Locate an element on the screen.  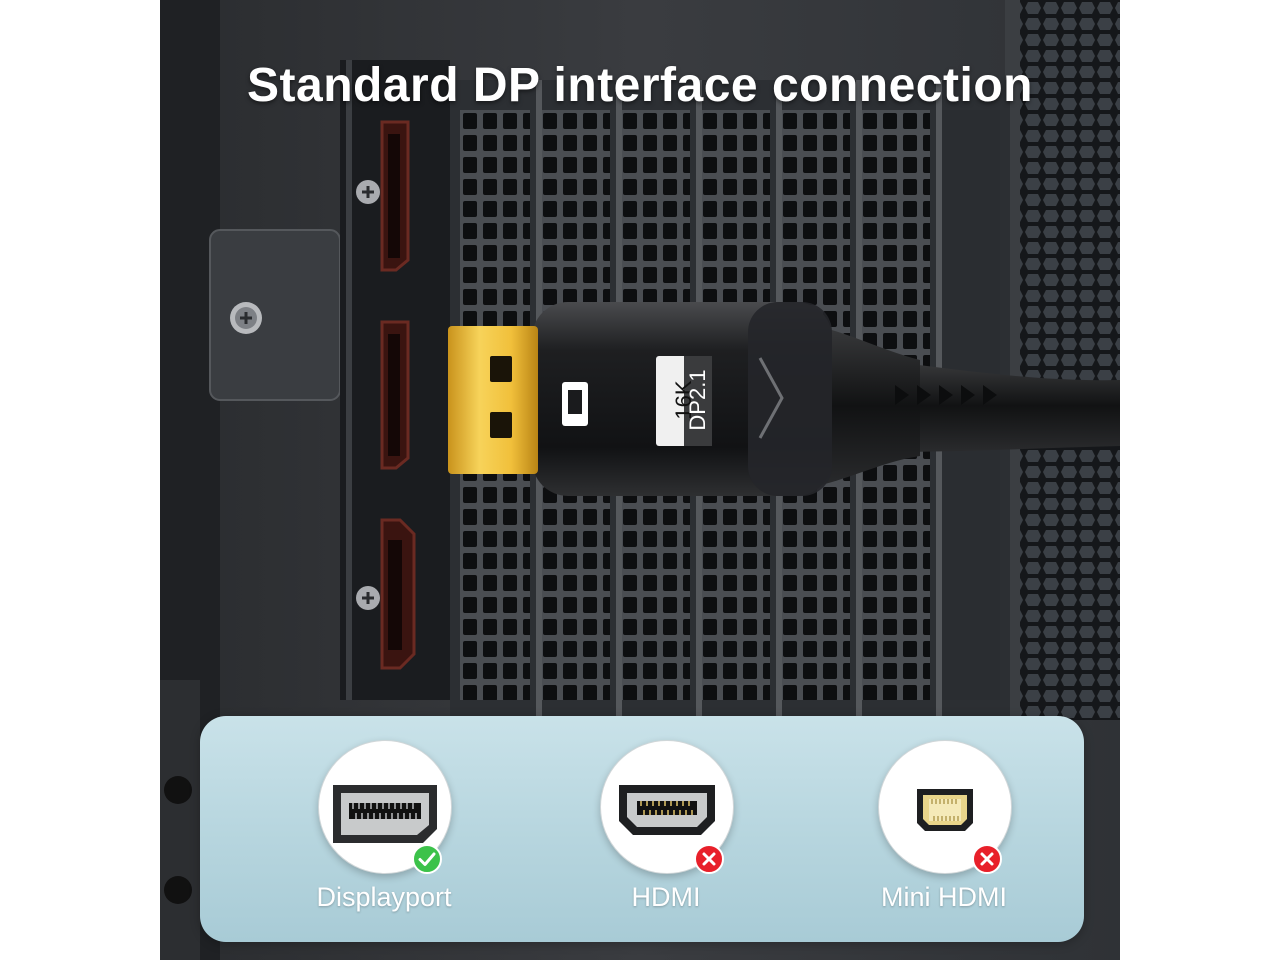
port-option-displayport: Displayport is located at coordinates (384, 835).